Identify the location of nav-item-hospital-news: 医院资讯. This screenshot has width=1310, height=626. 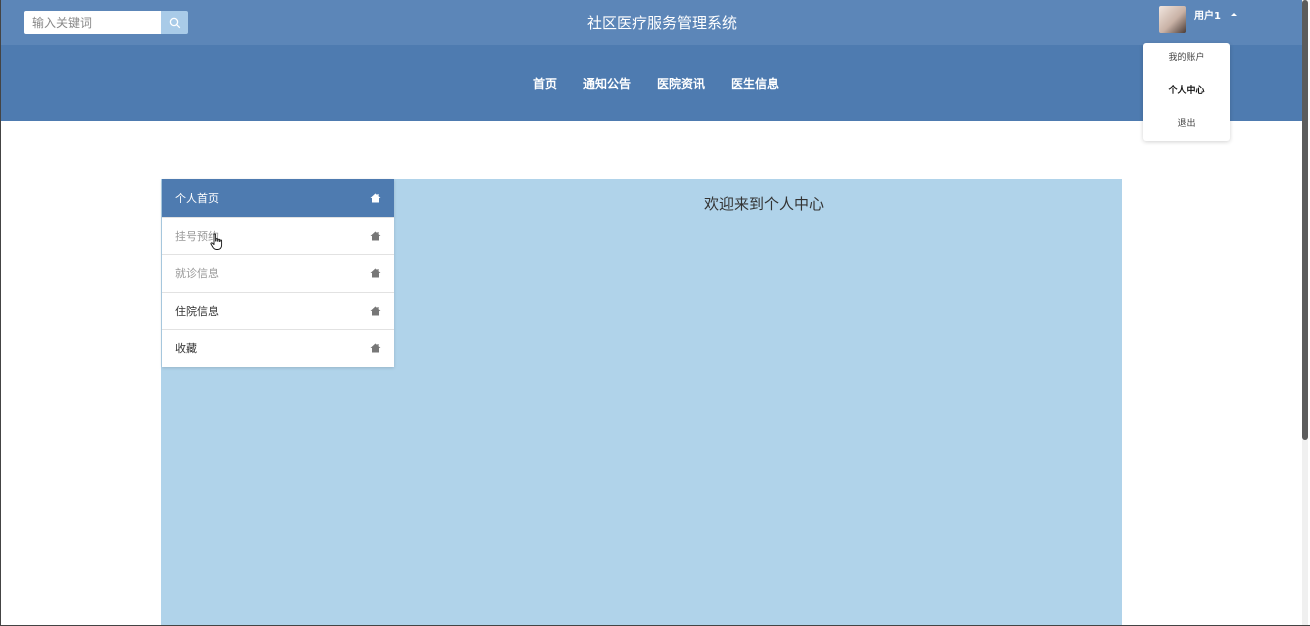
(681, 83).